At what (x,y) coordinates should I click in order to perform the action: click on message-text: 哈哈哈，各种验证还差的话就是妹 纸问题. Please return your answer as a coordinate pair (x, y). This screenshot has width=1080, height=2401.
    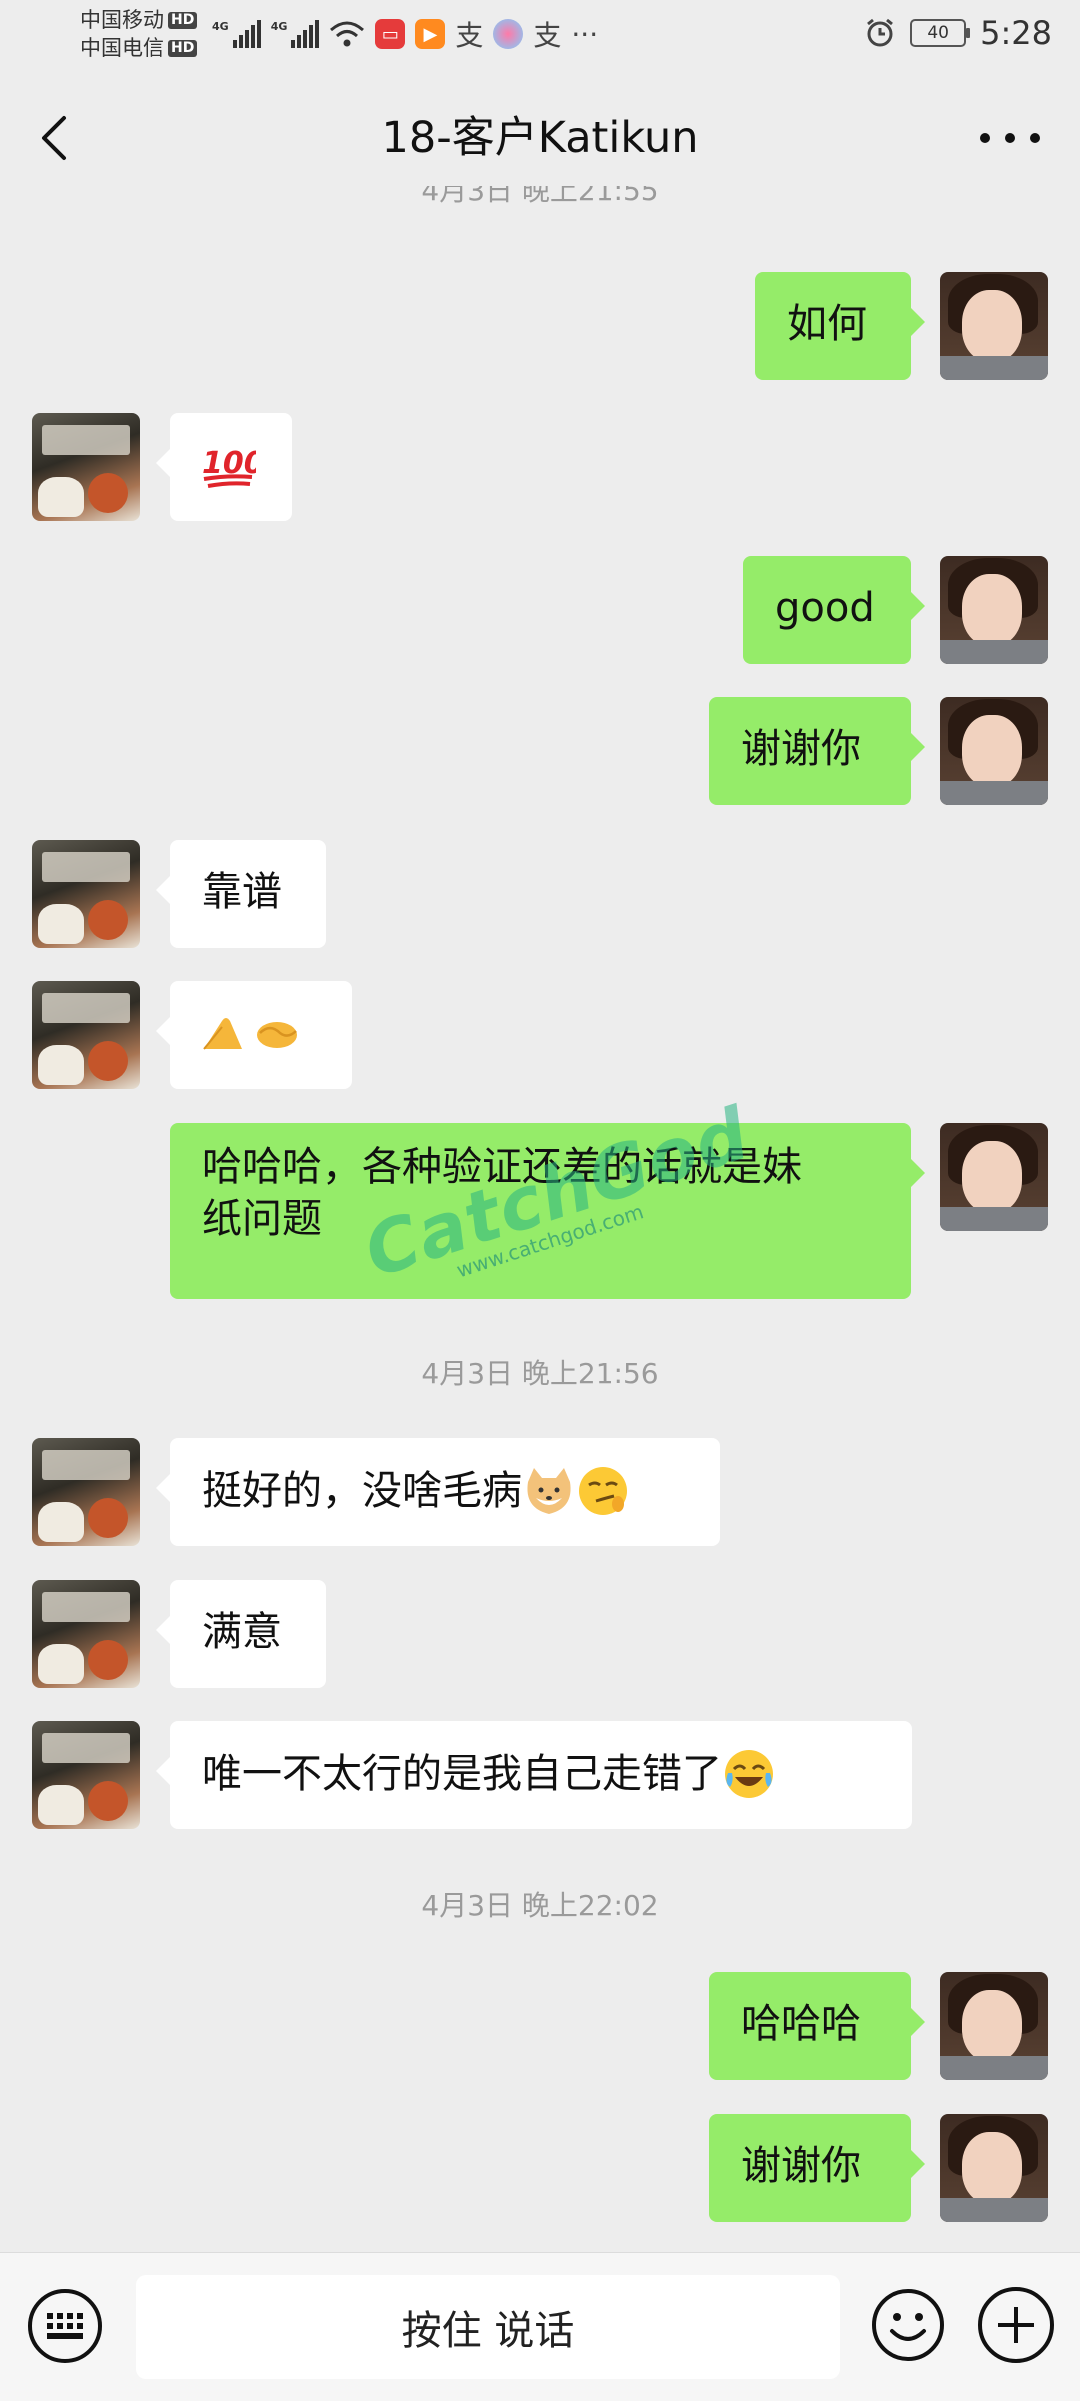
    Looking at the image, I should click on (540, 1193).